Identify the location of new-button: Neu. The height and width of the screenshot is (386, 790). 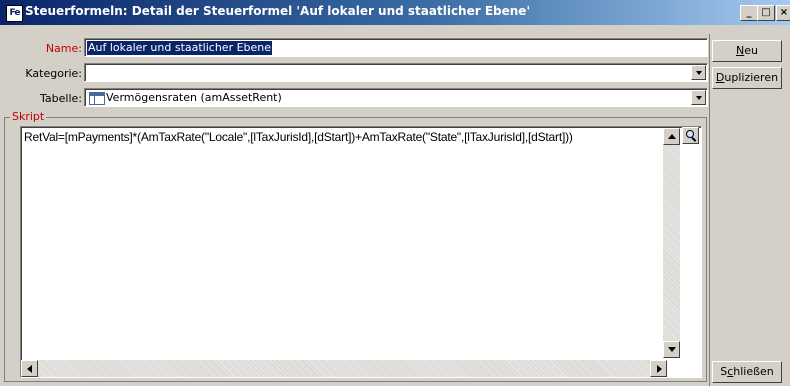
(747, 51).